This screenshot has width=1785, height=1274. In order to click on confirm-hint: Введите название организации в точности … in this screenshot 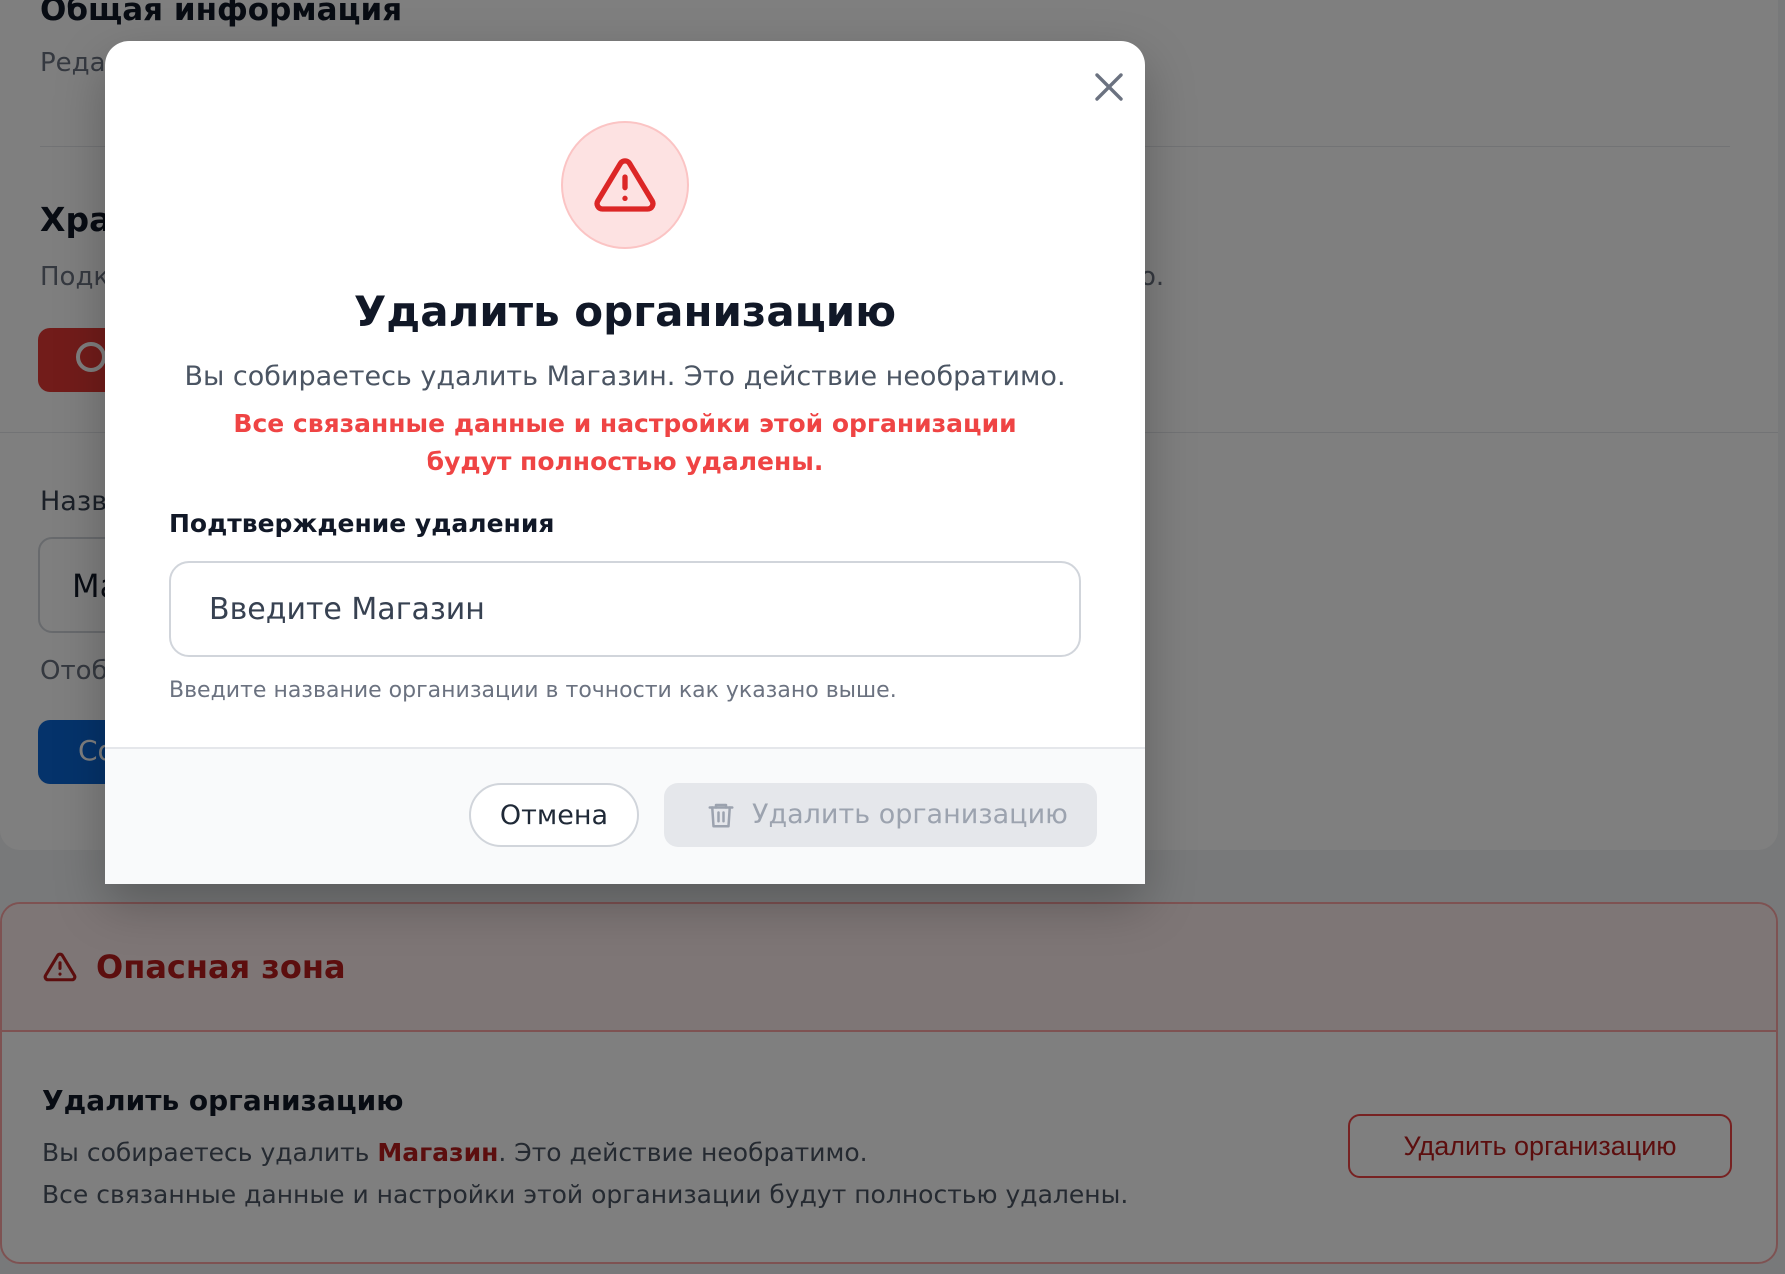, I will do `click(533, 690)`.